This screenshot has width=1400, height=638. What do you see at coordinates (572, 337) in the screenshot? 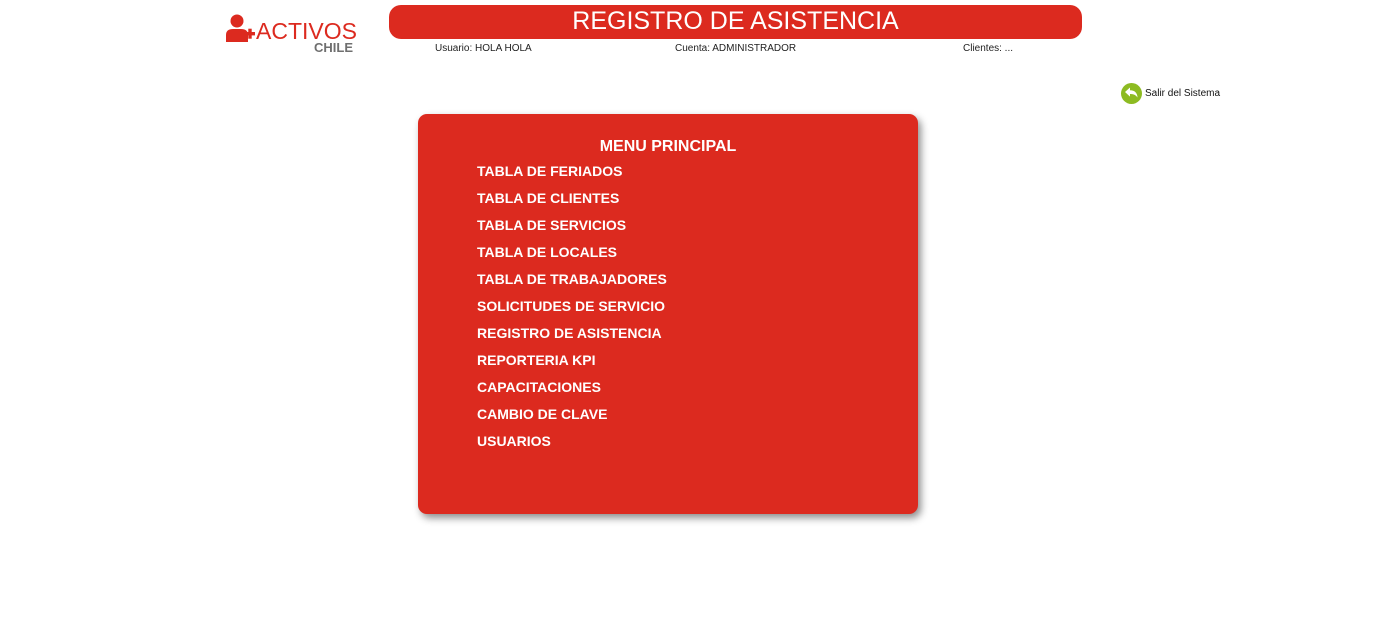
I see `menu-item-asistencia: REGISTRO DE ASISTENCIA` at bounding box center [572, 337].